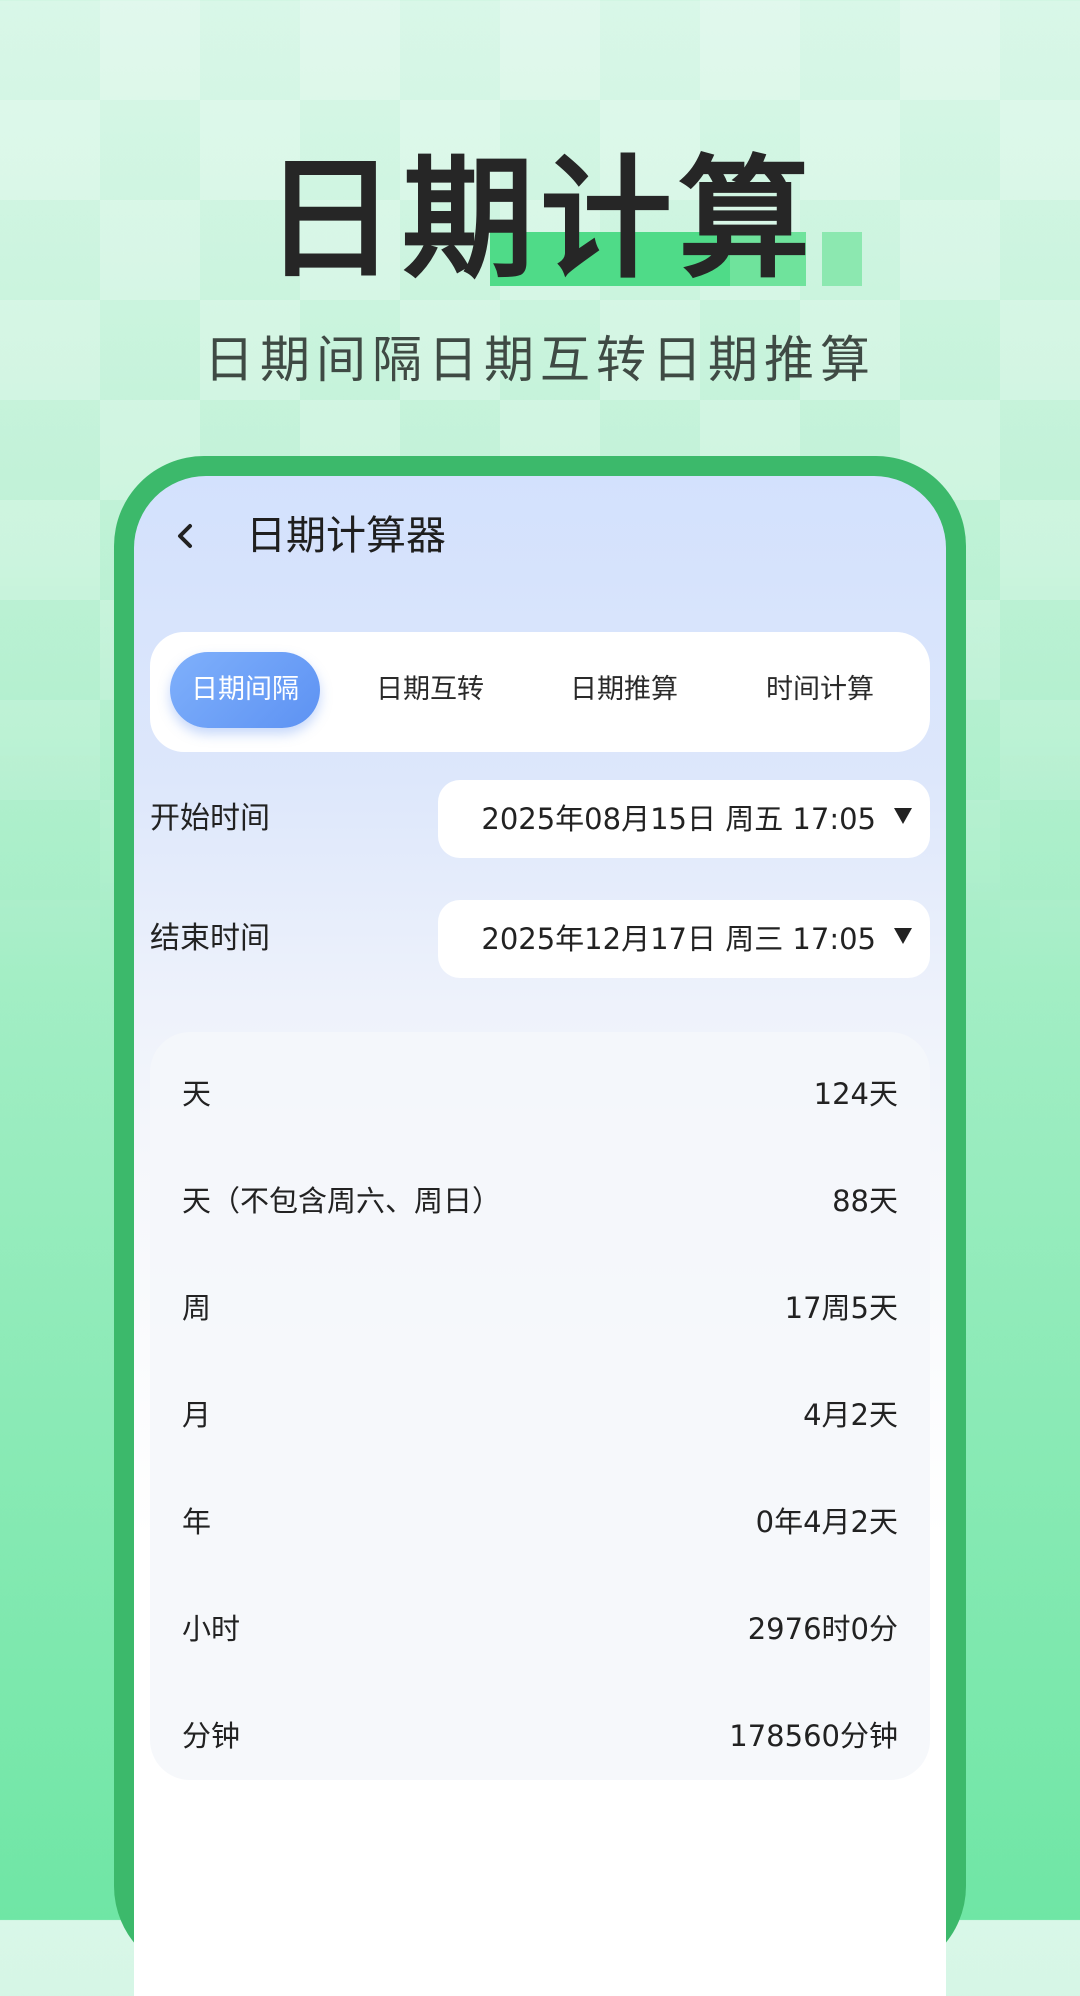 This screenshot has width=1080, height=1996. I want to click on result-value: 88天, so click(865, 1201).